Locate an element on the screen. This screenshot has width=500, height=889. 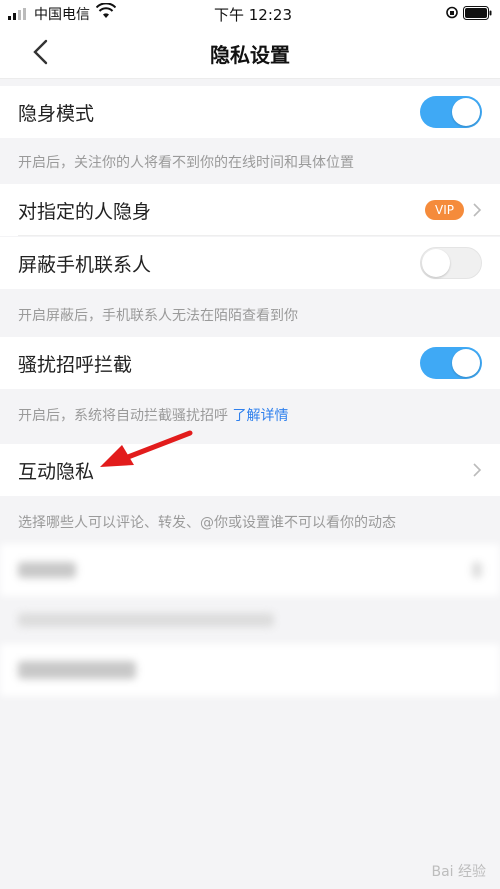
navigation-bar: 隐私设置 is located at coordinates (250, 52).